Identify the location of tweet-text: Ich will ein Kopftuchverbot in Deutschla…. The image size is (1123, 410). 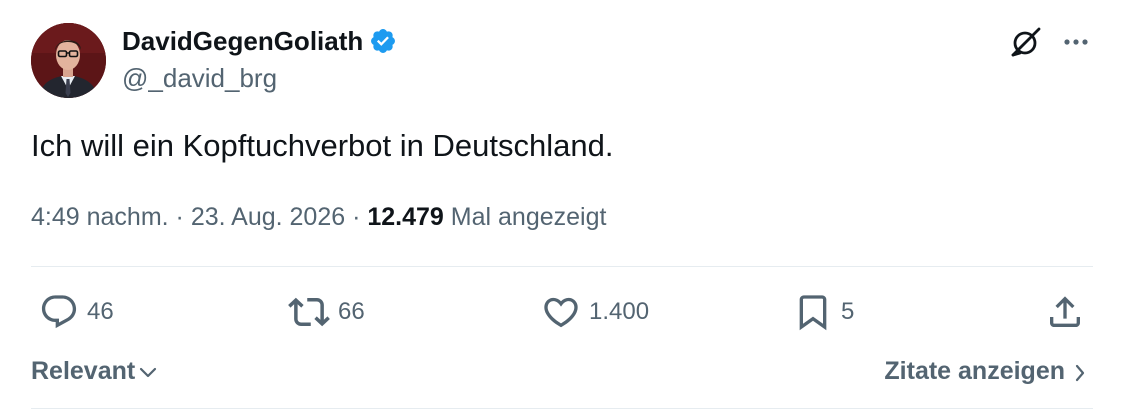
(322, 145).